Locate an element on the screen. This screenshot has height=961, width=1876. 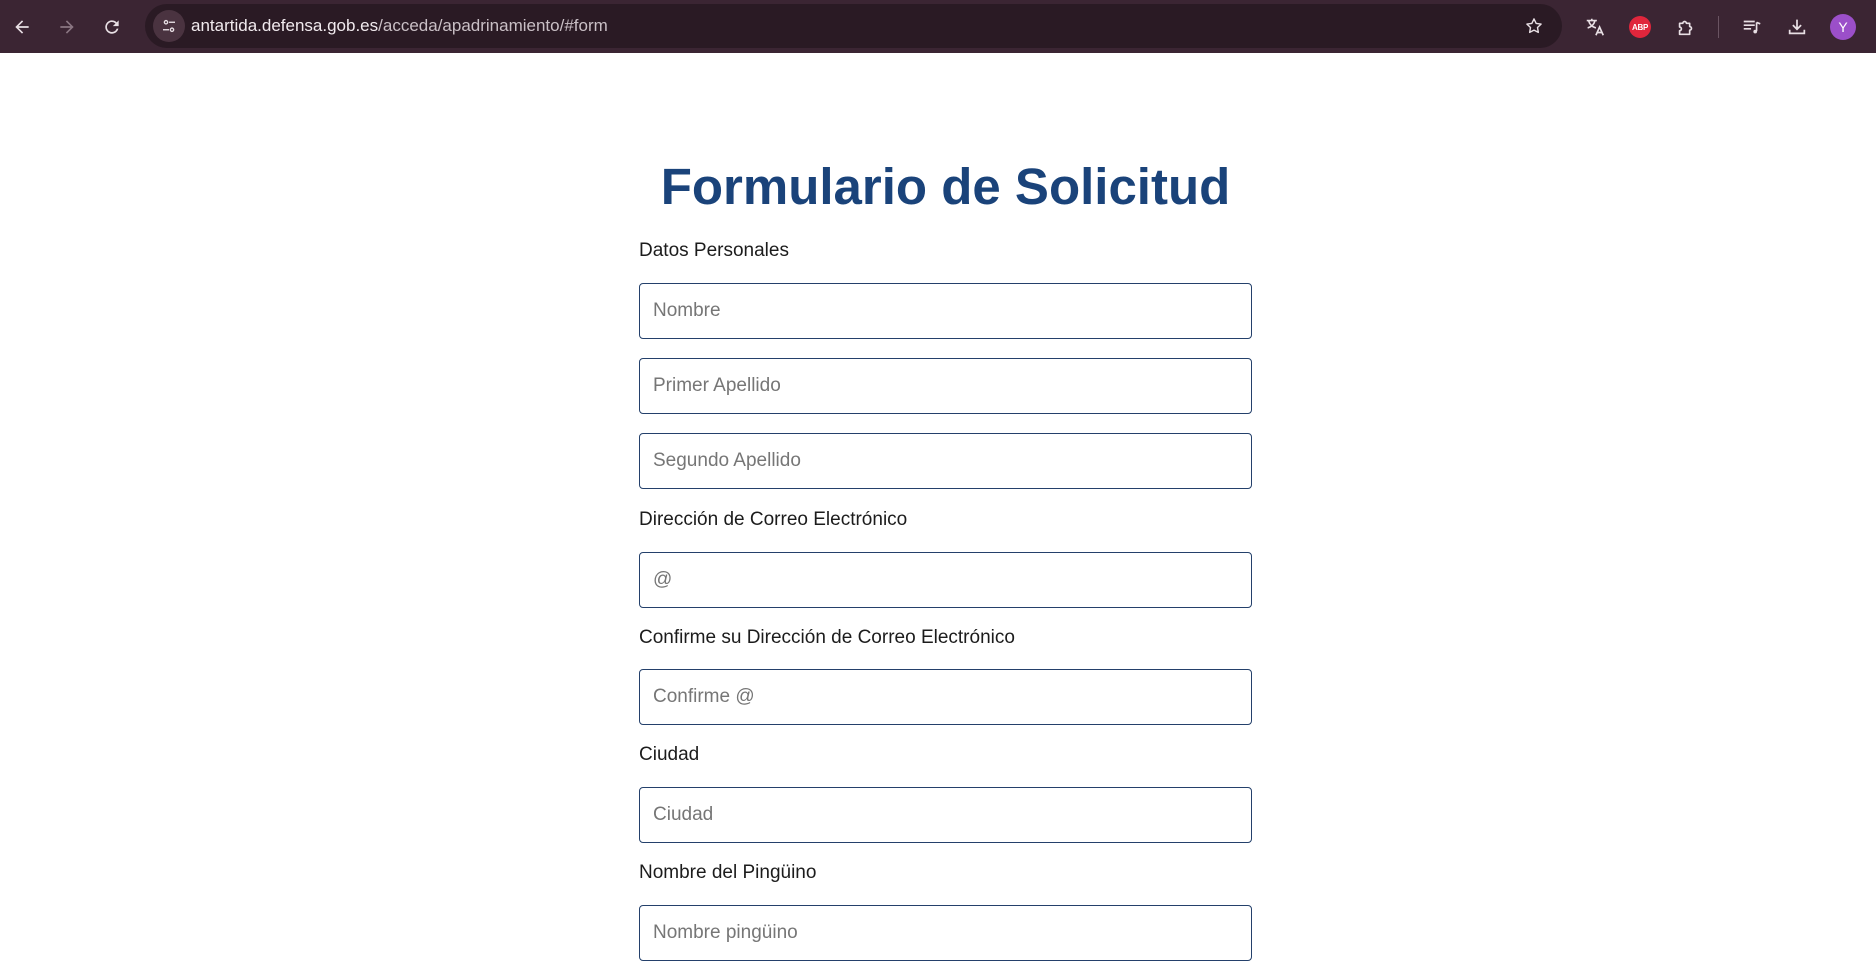
arrow-left-icon is located at coordinates (22, 27).